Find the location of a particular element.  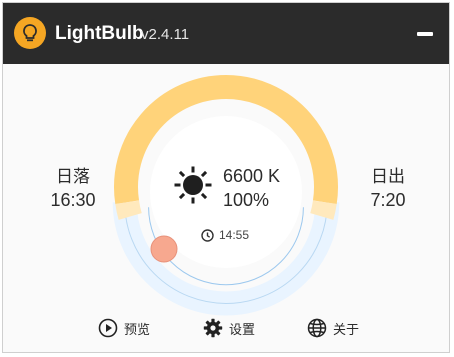

sunset-label: 日落 is located at coordinates (73, 176).